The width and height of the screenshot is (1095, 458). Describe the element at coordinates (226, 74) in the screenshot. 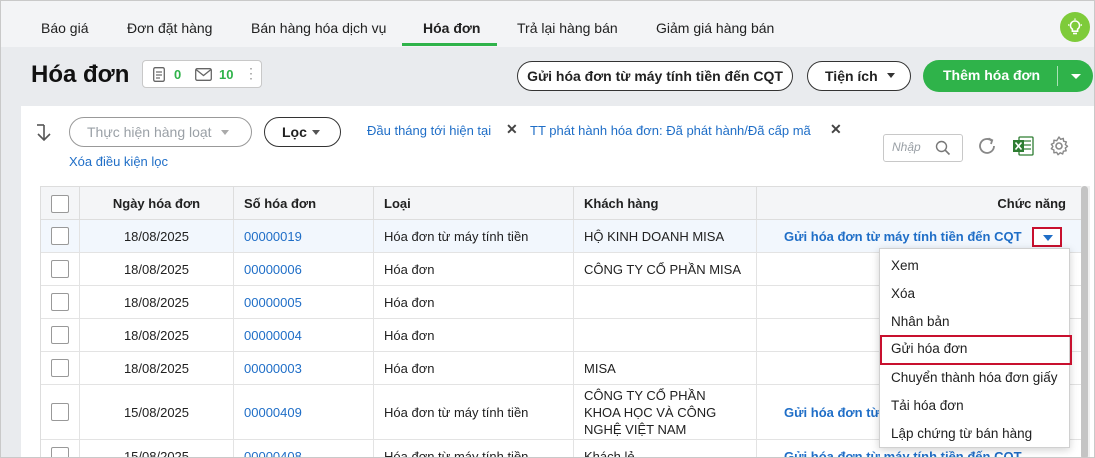

I see `mail-count: 10` at that location.